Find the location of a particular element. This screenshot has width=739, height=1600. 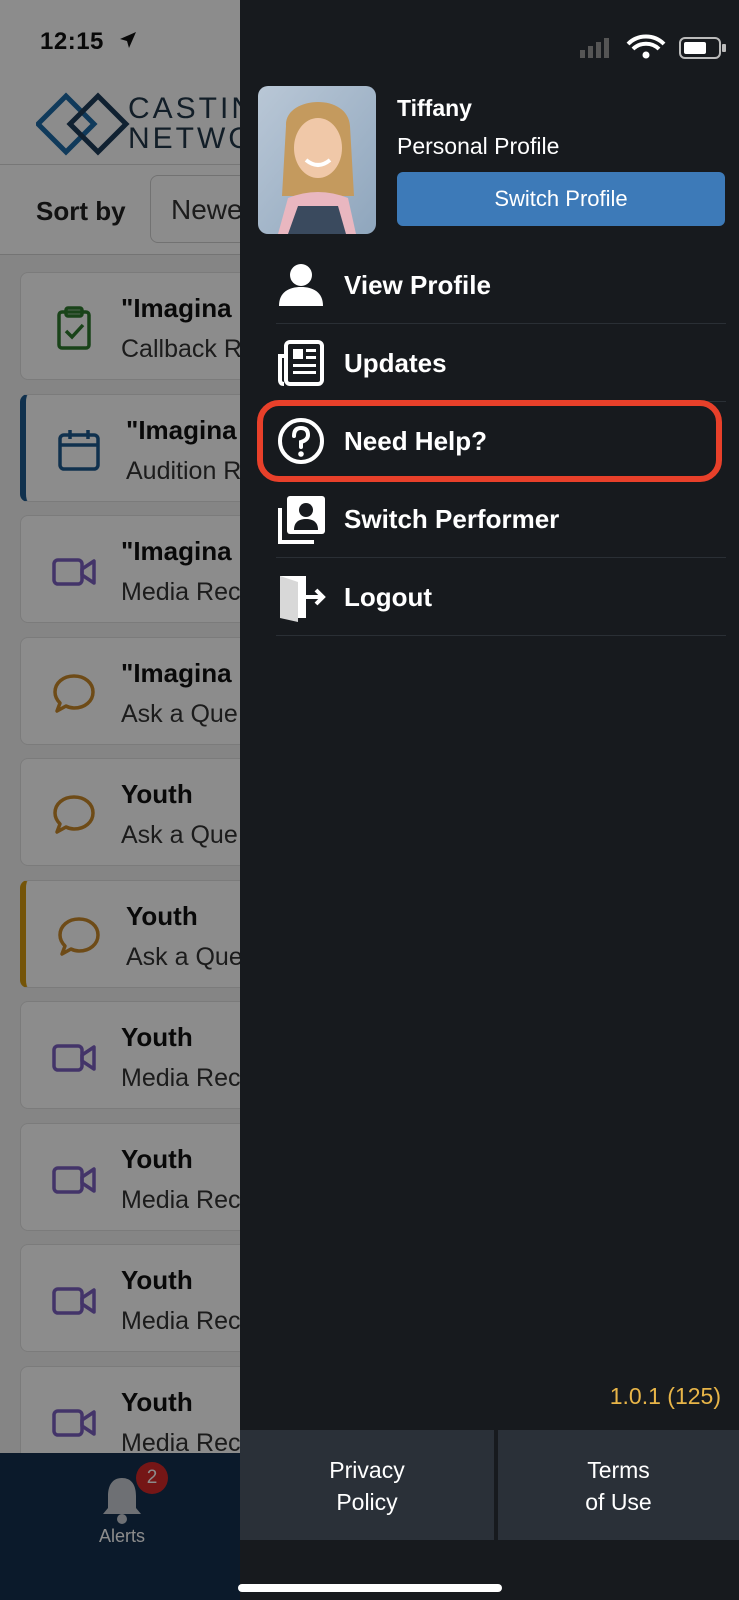

privacy-policy-link: Privacy Policy is located at coordinates (367, 1485).